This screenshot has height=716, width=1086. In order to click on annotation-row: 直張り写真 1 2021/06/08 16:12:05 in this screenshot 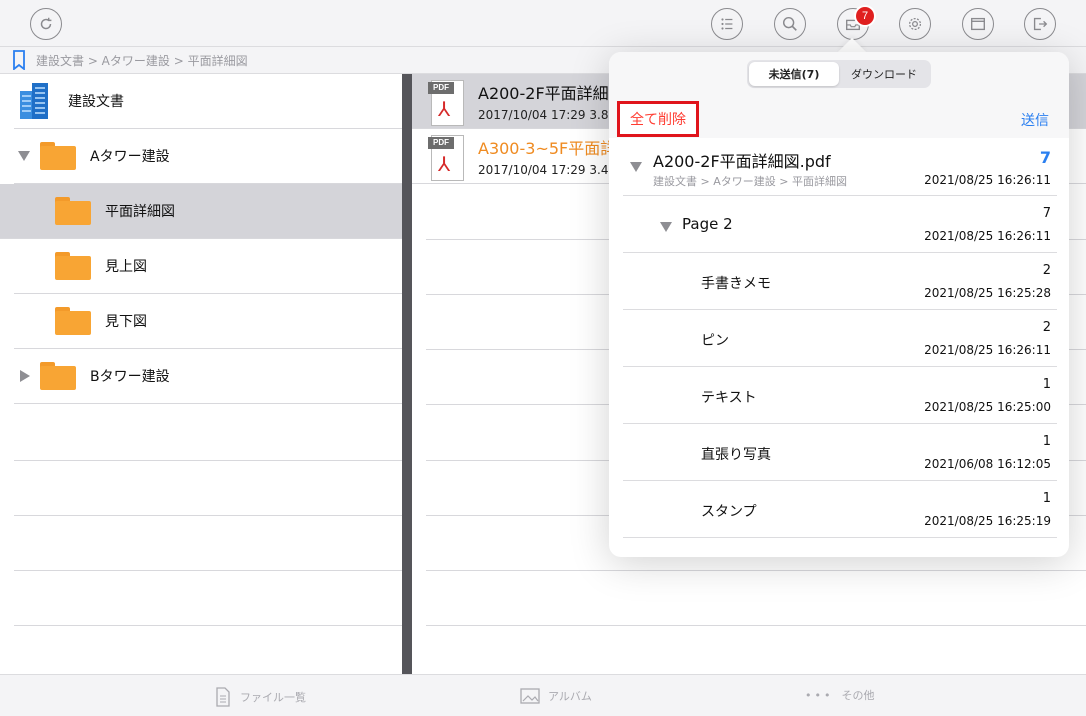, I will do `click(840, 452)`.